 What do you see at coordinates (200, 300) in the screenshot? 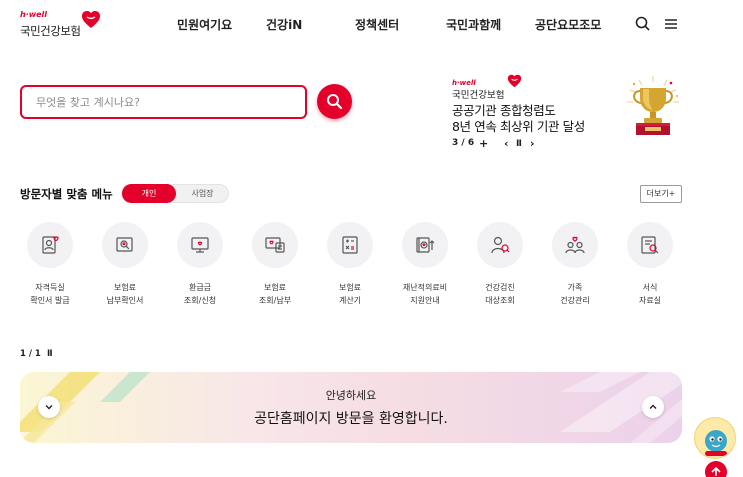
I see `service-label-line2: 조회/신청` at bounding box center [200, 300].